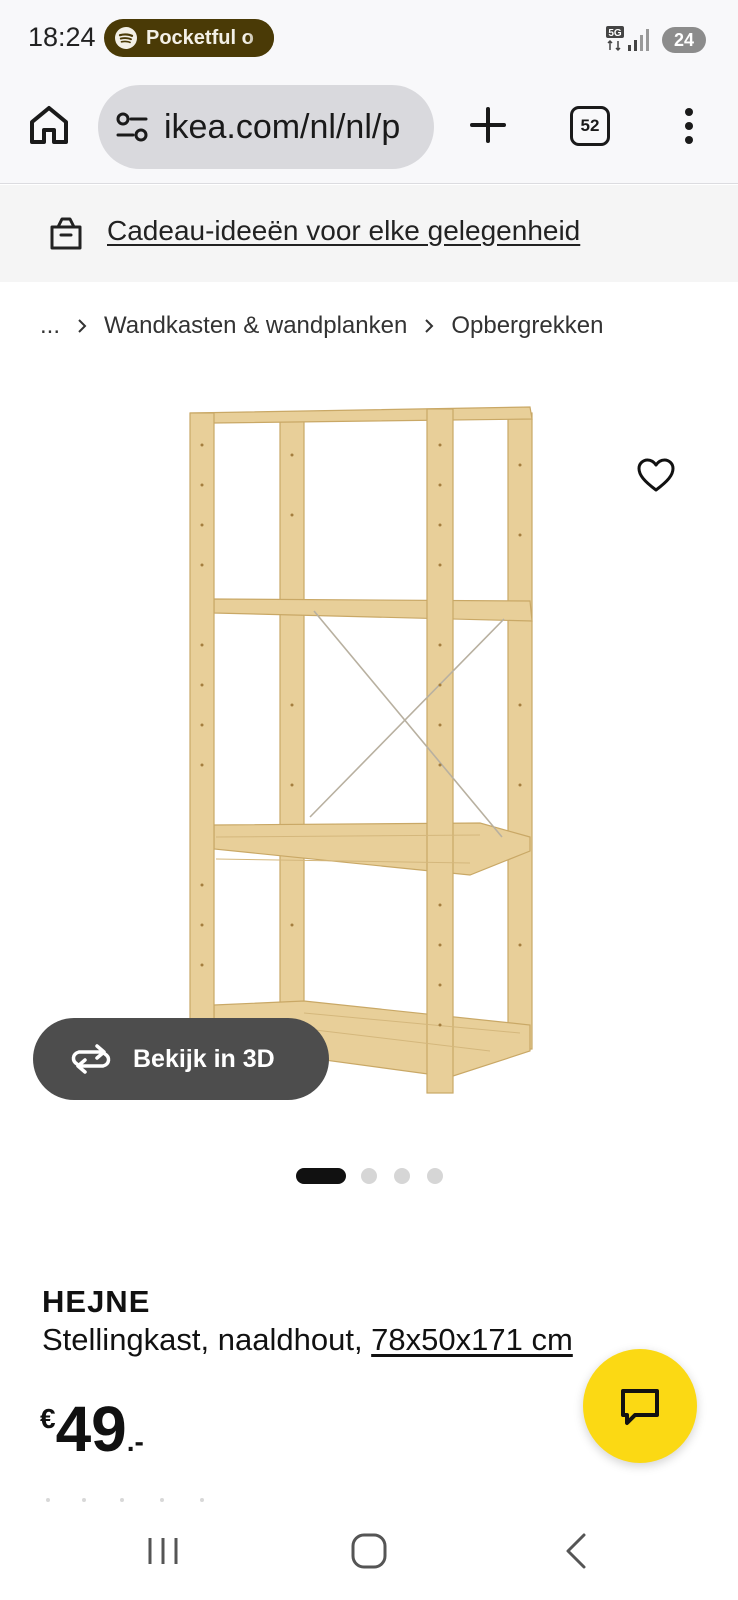  Describe the element at coordinates (527, 326) in the screenshot. I see `breadcrumb-item-opbergrekken: Opbergrekken` at that location.